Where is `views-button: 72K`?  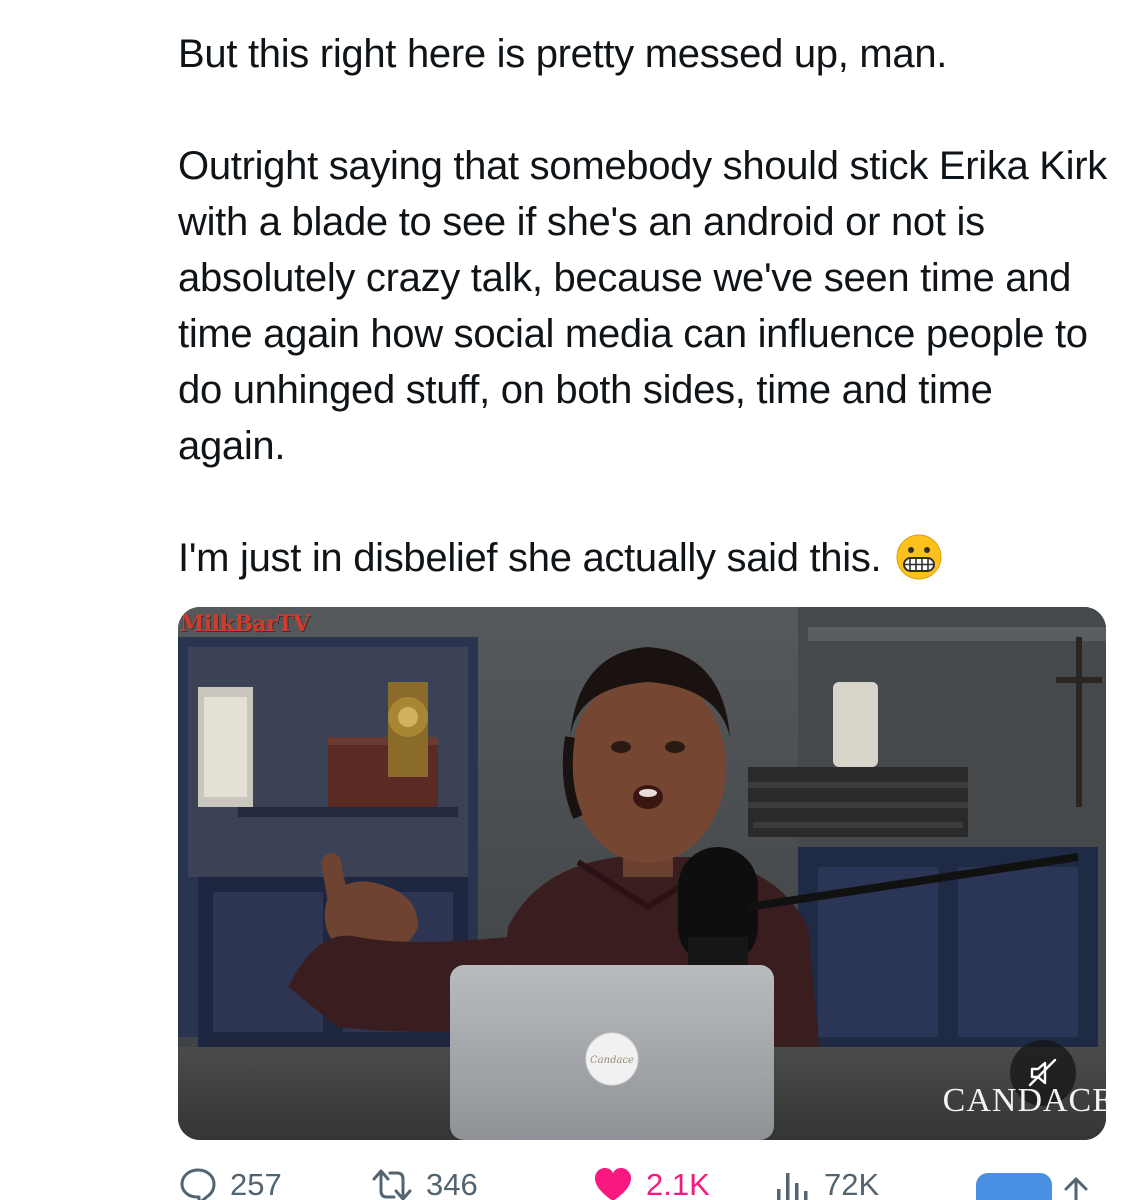
views-button: 72K is located at coordinates (825, 1182).